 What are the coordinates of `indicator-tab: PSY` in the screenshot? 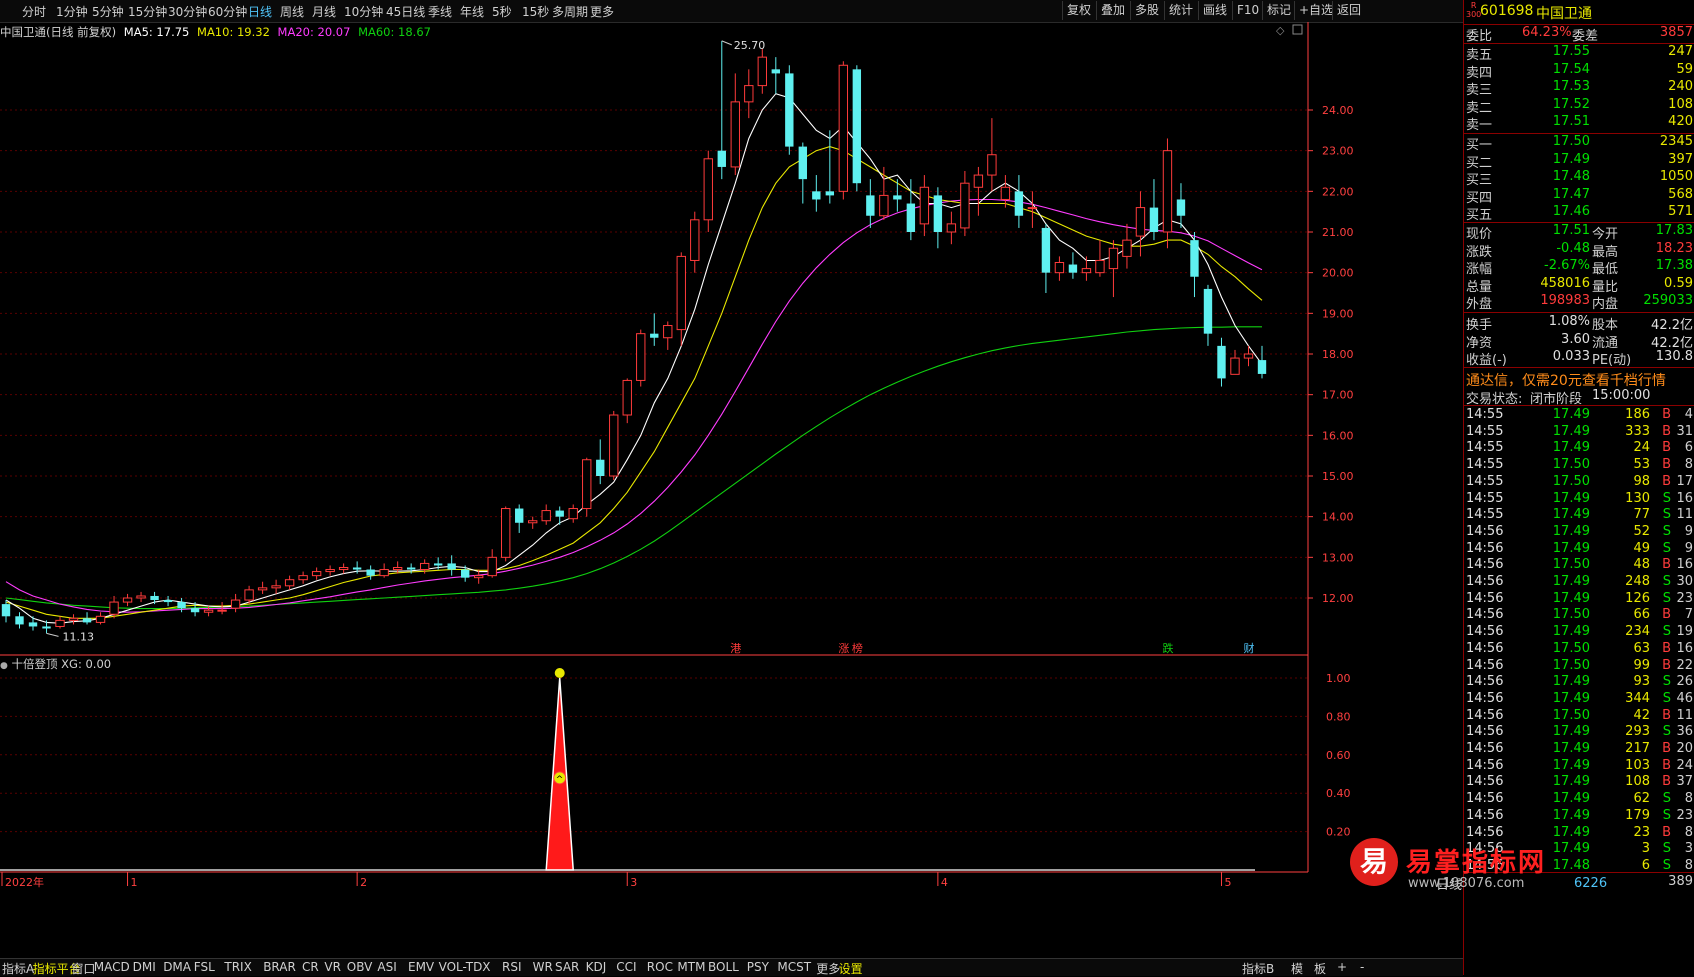 It's located at (758, 967).